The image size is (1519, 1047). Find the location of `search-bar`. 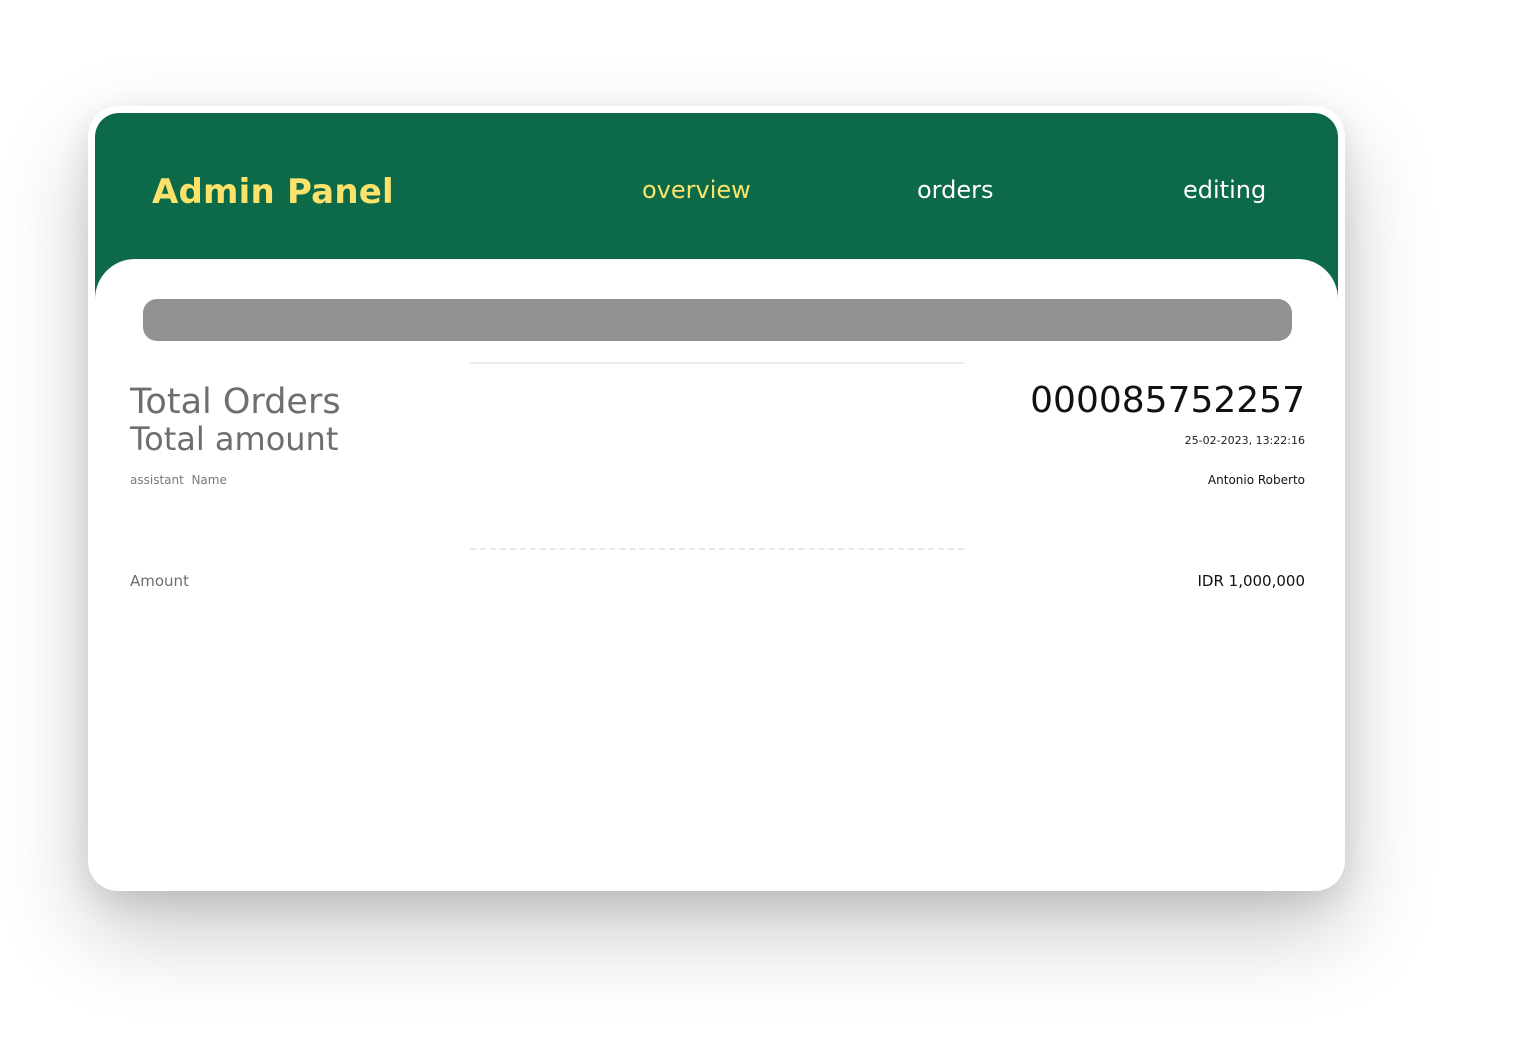

search-bar is located at coordinates (717, 320).